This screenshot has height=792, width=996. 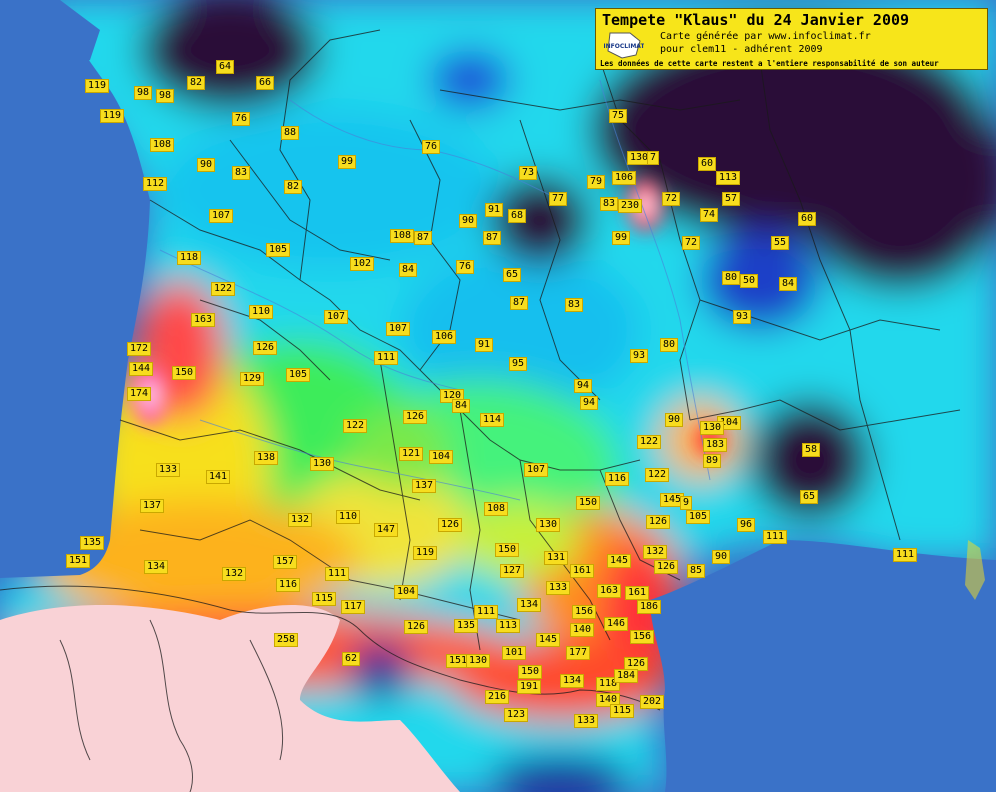 I want to click on station-label: 216, so click(x=497, y=697).